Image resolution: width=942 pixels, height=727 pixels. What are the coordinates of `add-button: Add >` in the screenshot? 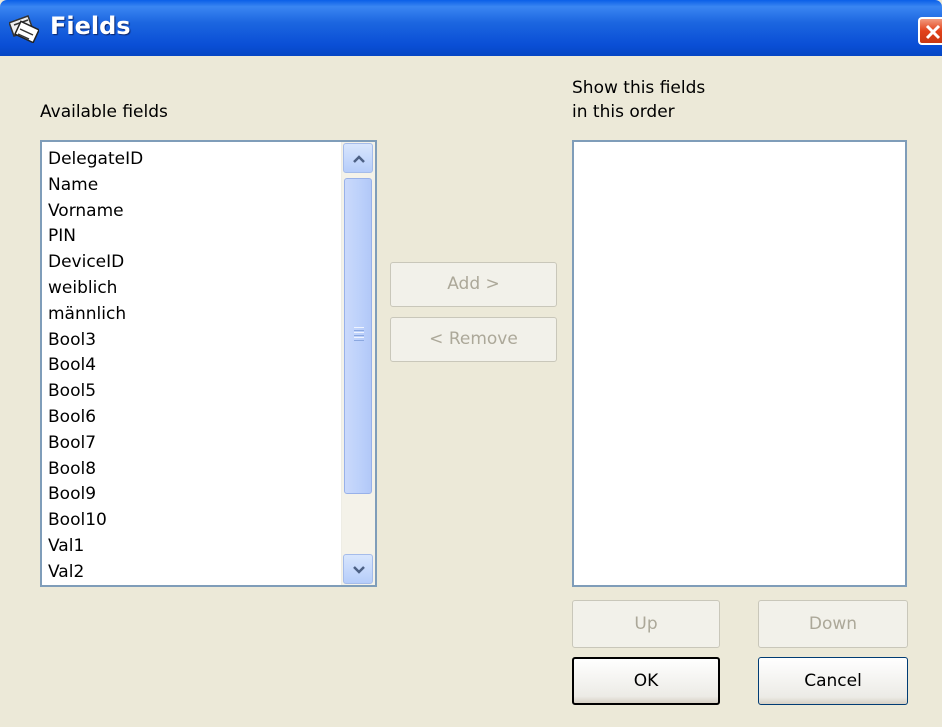 It's located at (473, 284).